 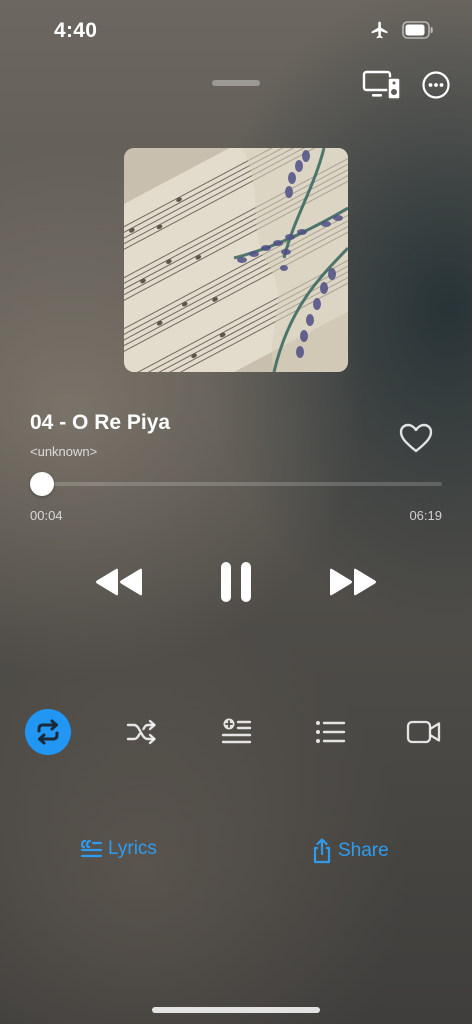 I want to click on track-title: 04 - O Re Piya, so click(x=100, y=422).